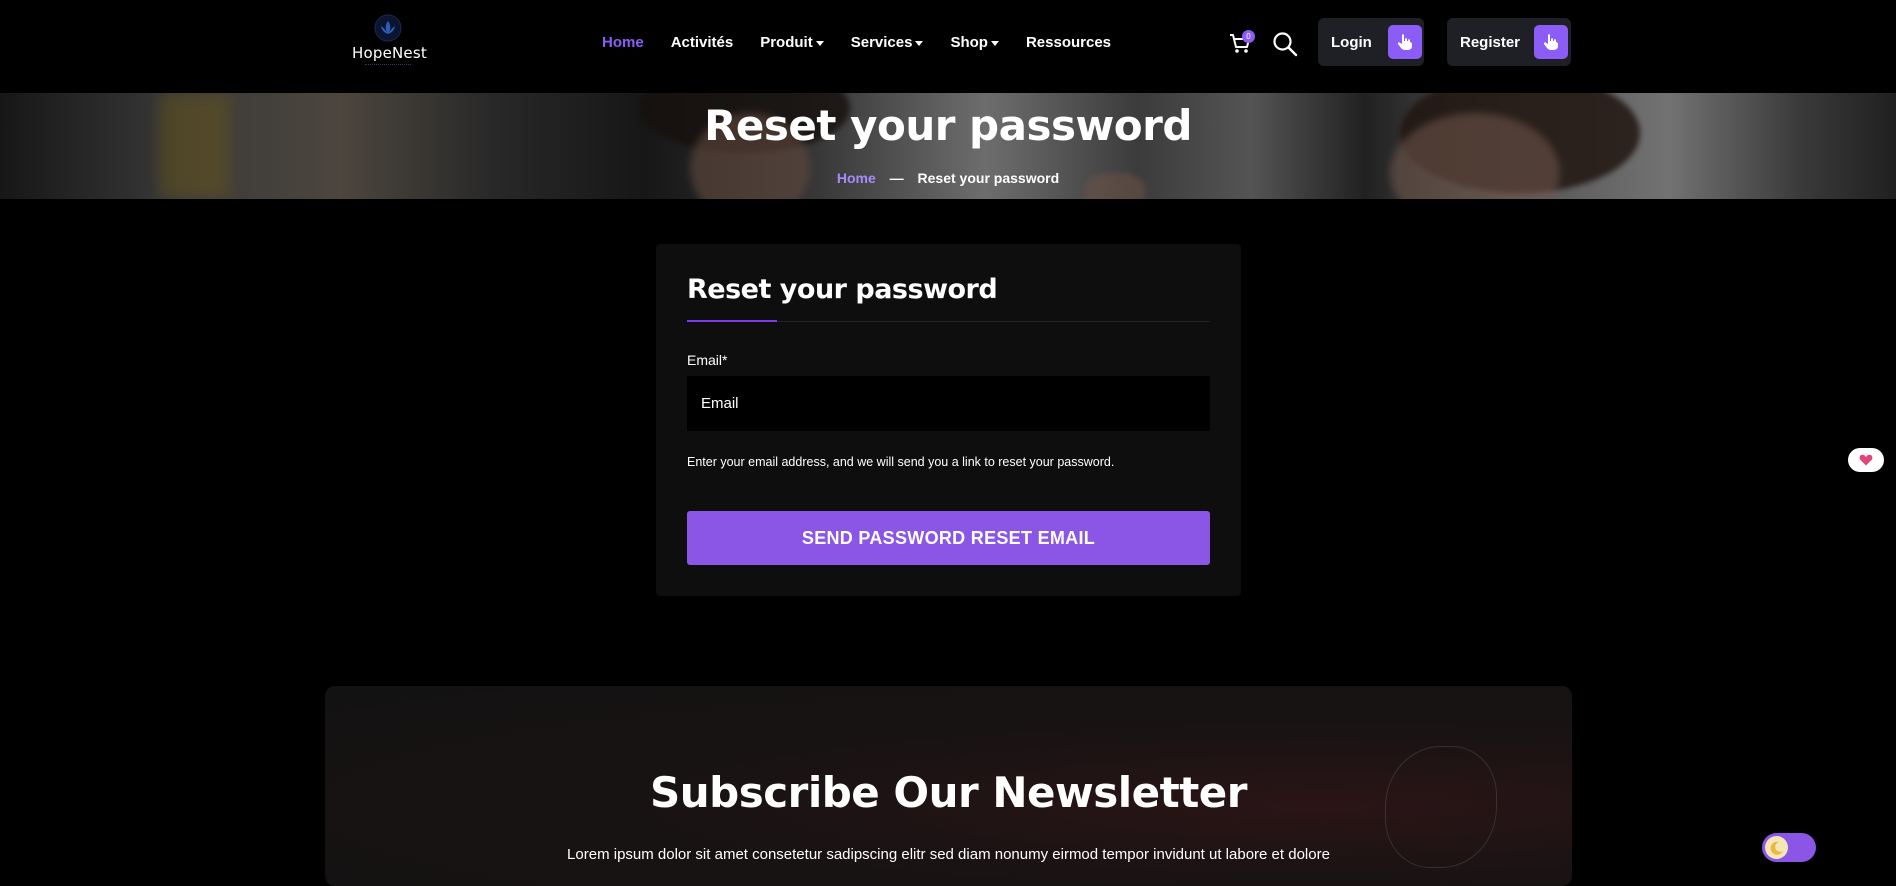 This screenshot has height=886, width=1896. I want to click on cart-count-badge: 0, so click(1248, 36).